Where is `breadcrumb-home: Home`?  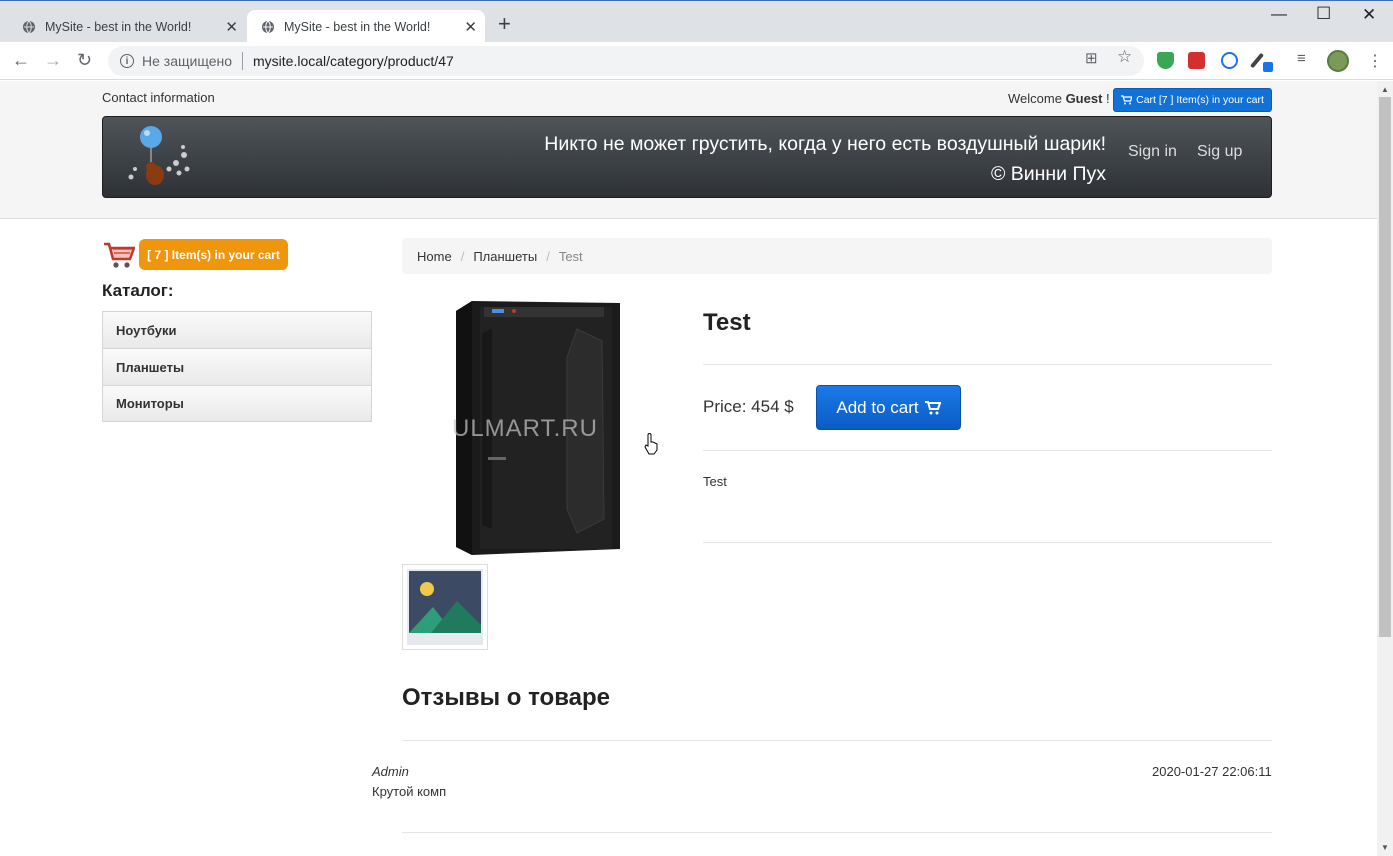
breadcrumb-home: Home is located at coordinates (434, 256).